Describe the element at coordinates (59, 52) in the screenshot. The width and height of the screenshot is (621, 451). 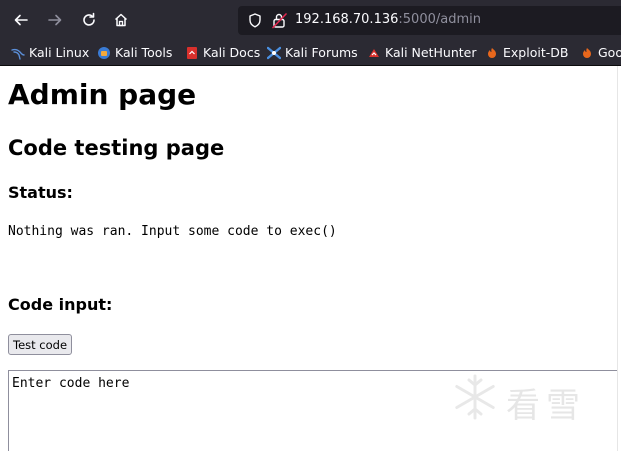
I see `bookmark-label: Kali Linux` at that location.